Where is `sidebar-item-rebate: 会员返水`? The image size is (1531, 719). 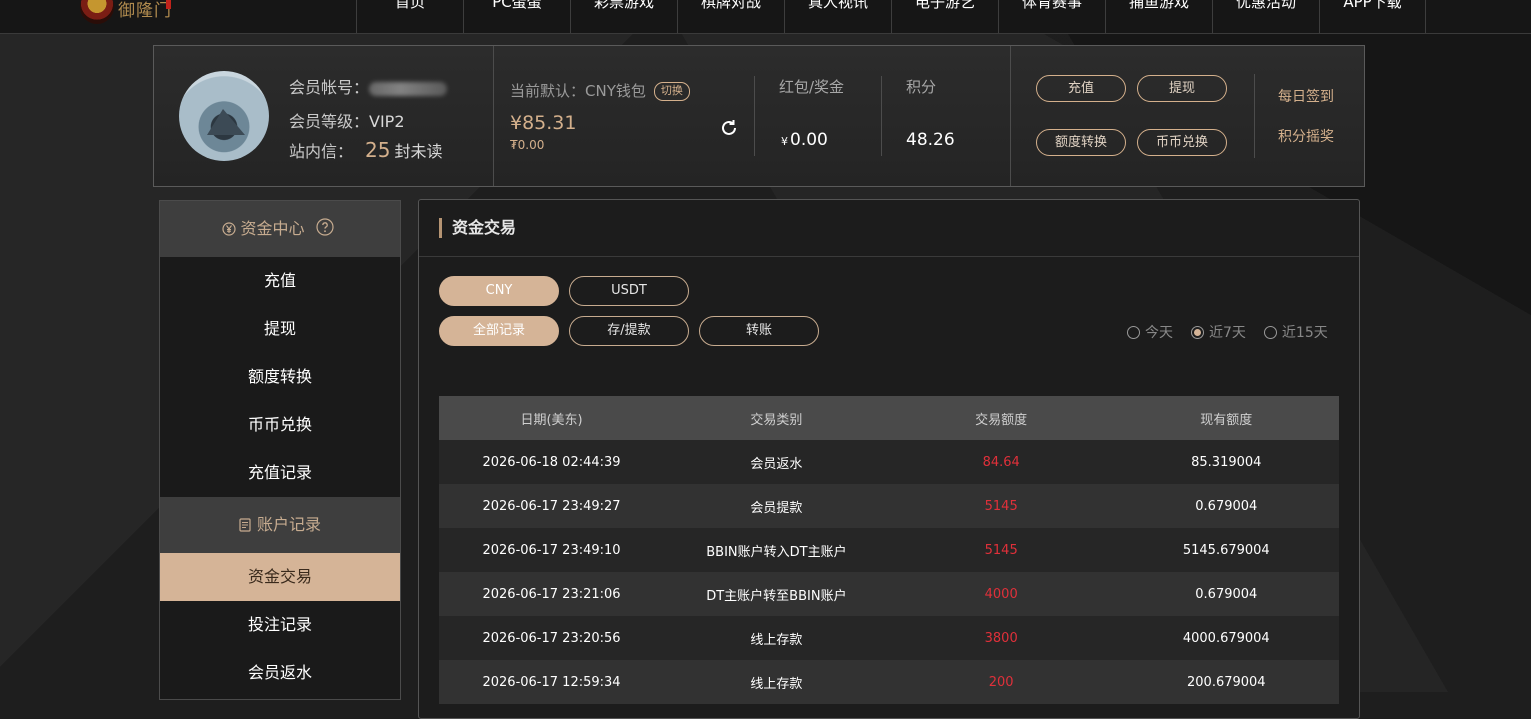
sidebar-item-rebate: 会员返水 is located at coordinates (280, 673).